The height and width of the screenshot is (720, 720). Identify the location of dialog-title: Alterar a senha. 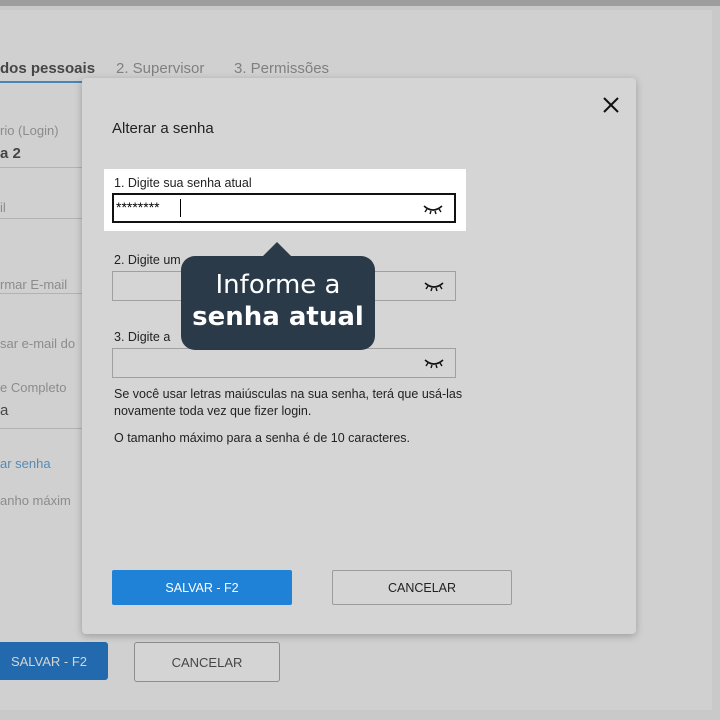
(163, 128).